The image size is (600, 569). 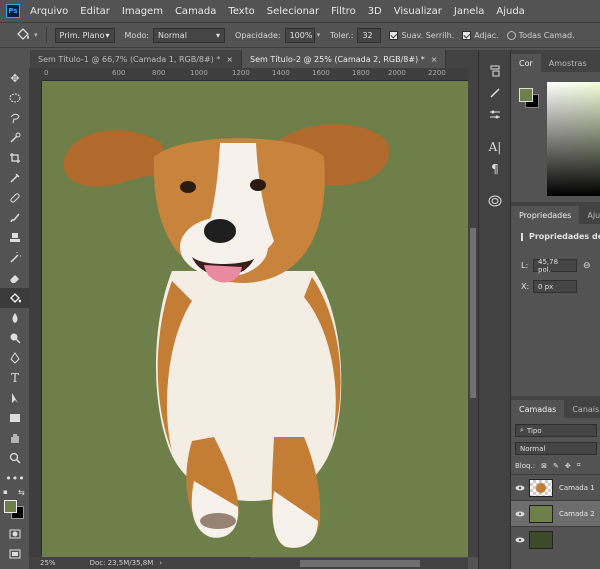 What do you see at coordinates (15, 378) in the screenshot?
I see `type-icon: T` at bounding box center [15, 378].